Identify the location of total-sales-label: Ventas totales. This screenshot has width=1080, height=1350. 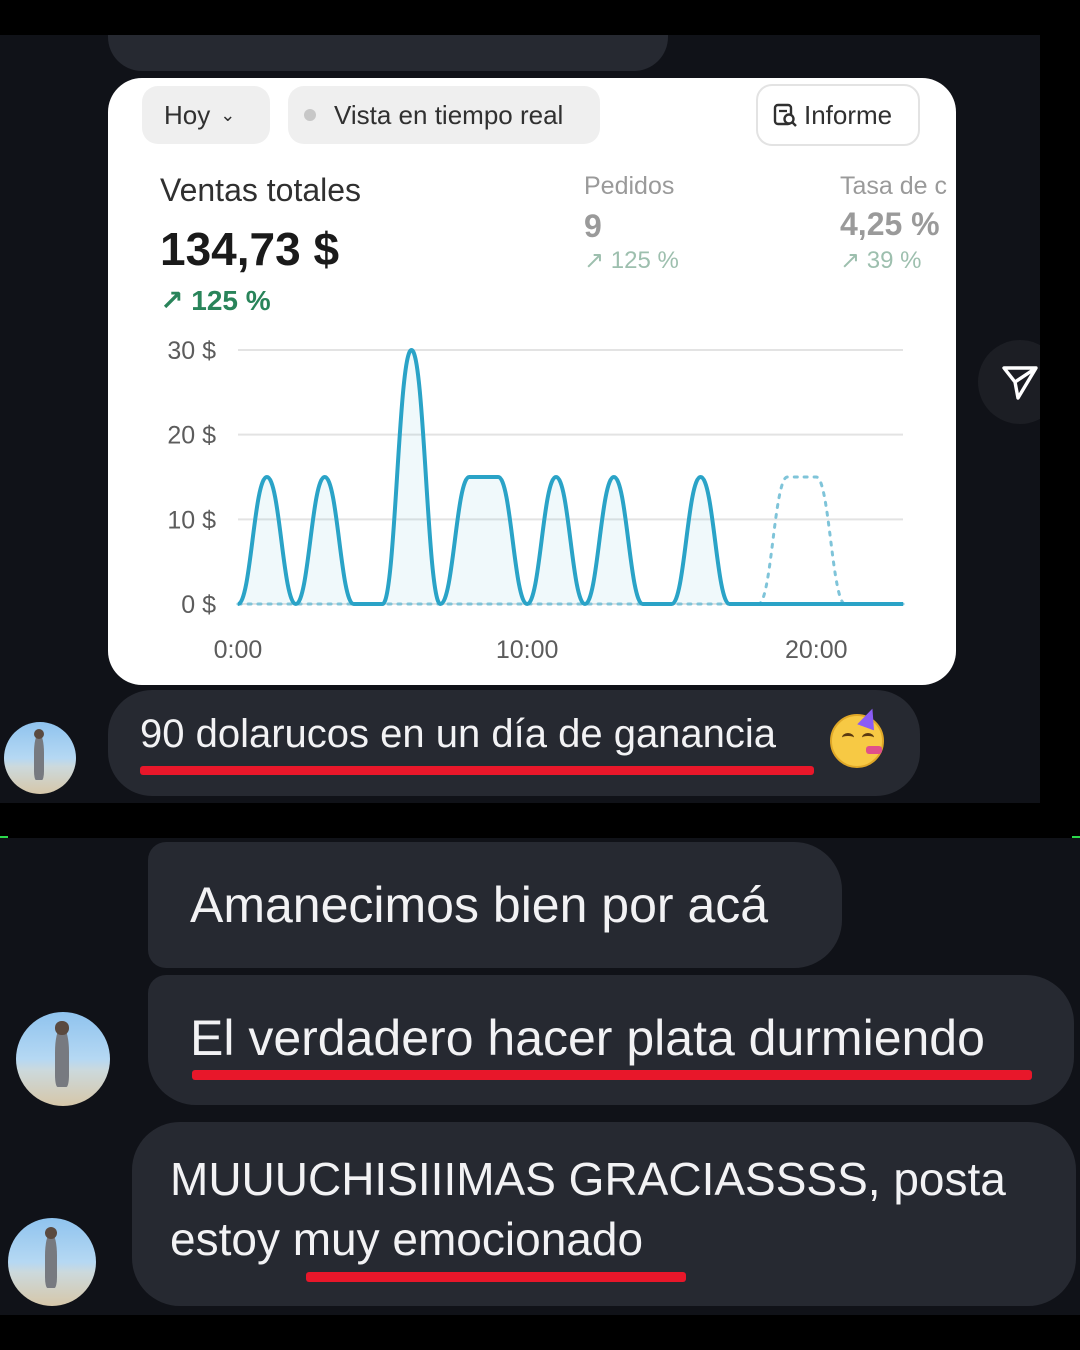
(261, 190).